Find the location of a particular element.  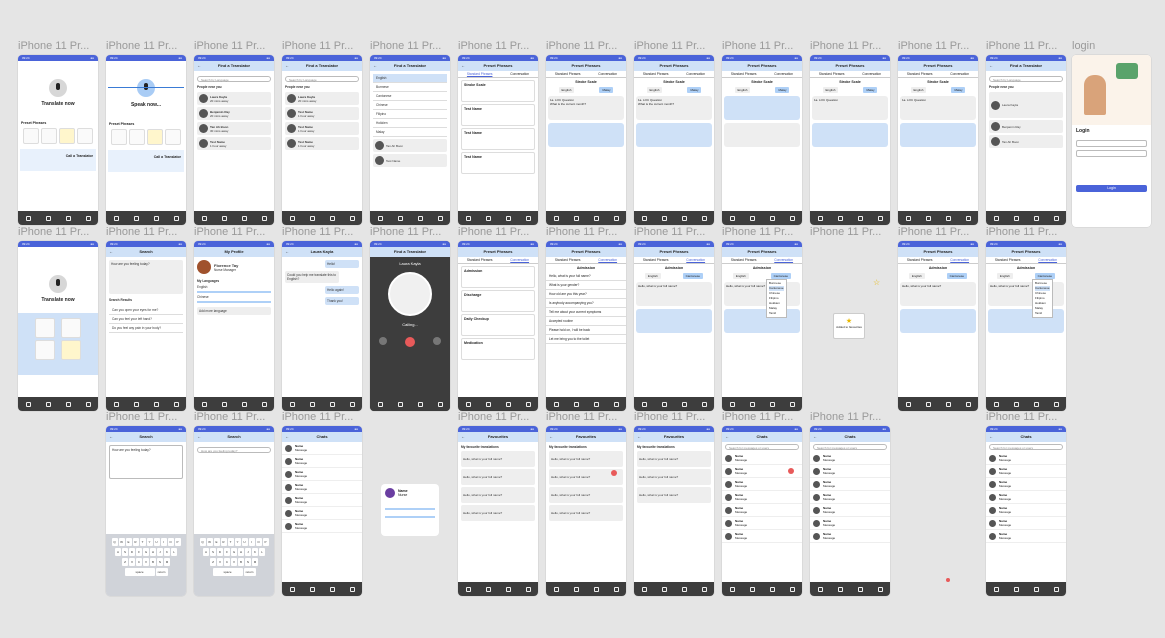

key: F is located at coordinates (139, 552).